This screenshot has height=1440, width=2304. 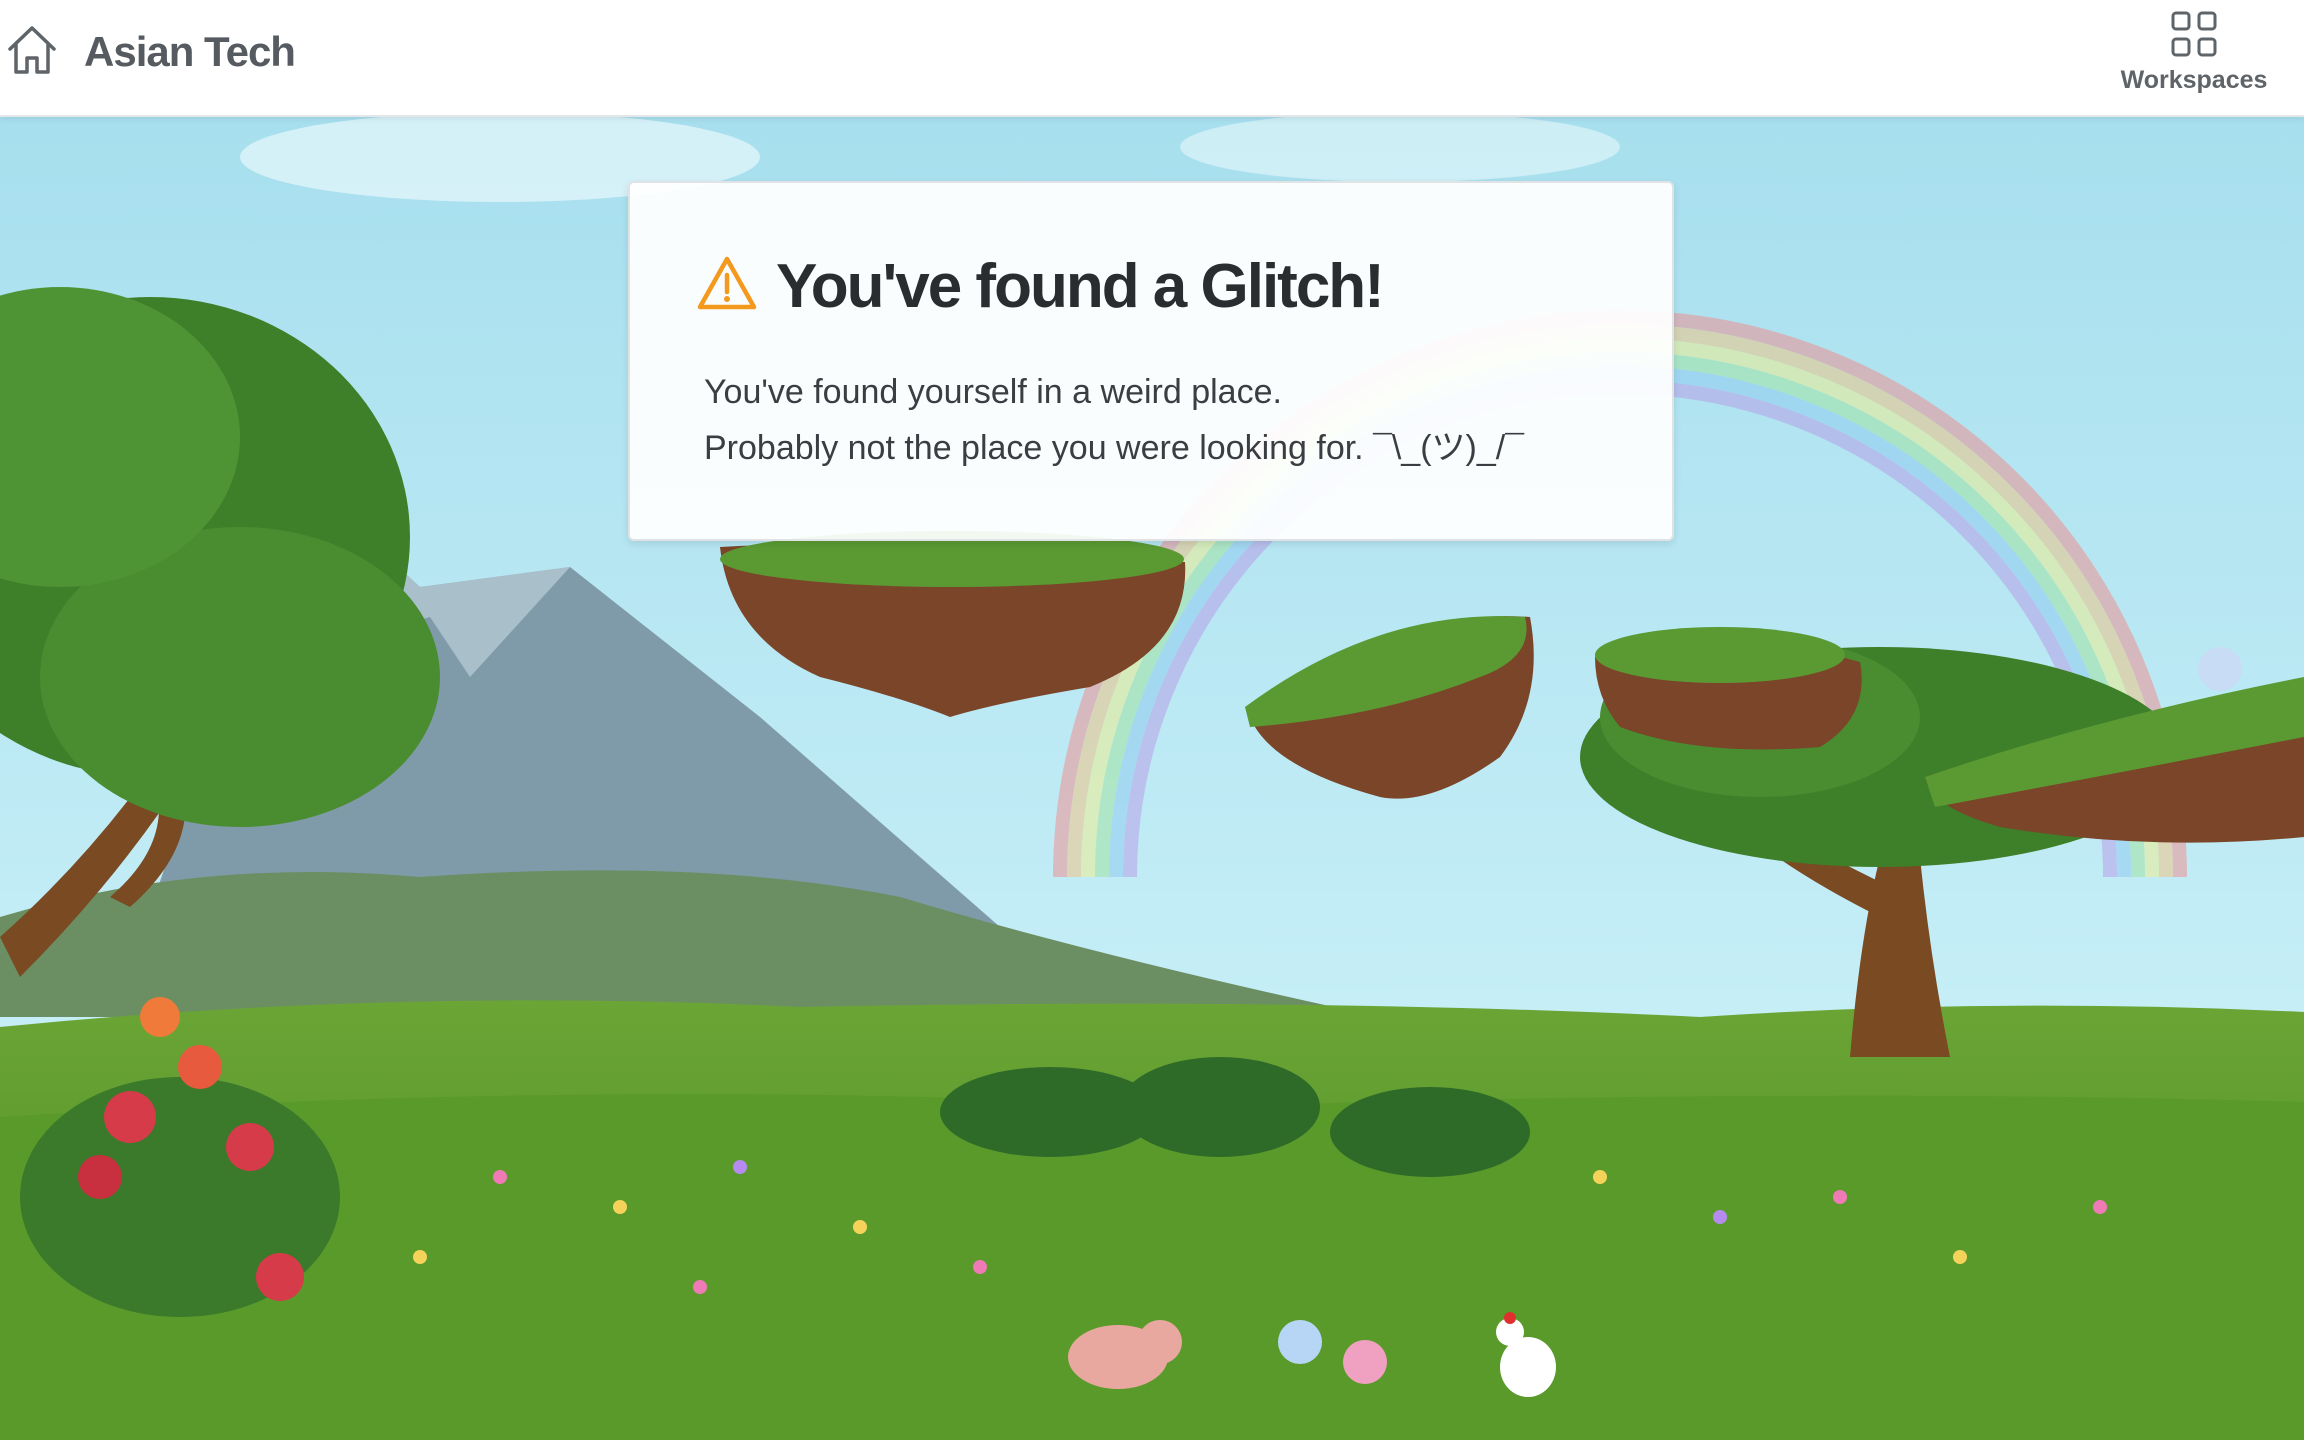 What do you see at coordinates (2194, 80) in the screenshot?
I see `workspaces-label: Workspaces` at bounding box center [2194, 80].